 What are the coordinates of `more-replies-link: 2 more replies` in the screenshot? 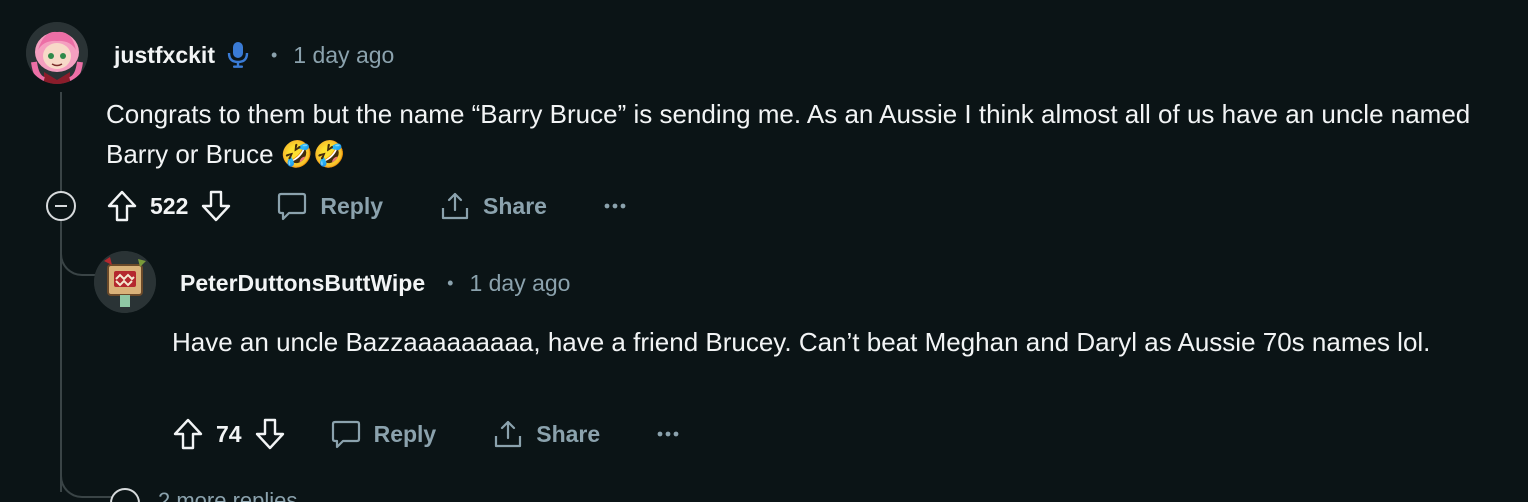 It's located at (227, 495).